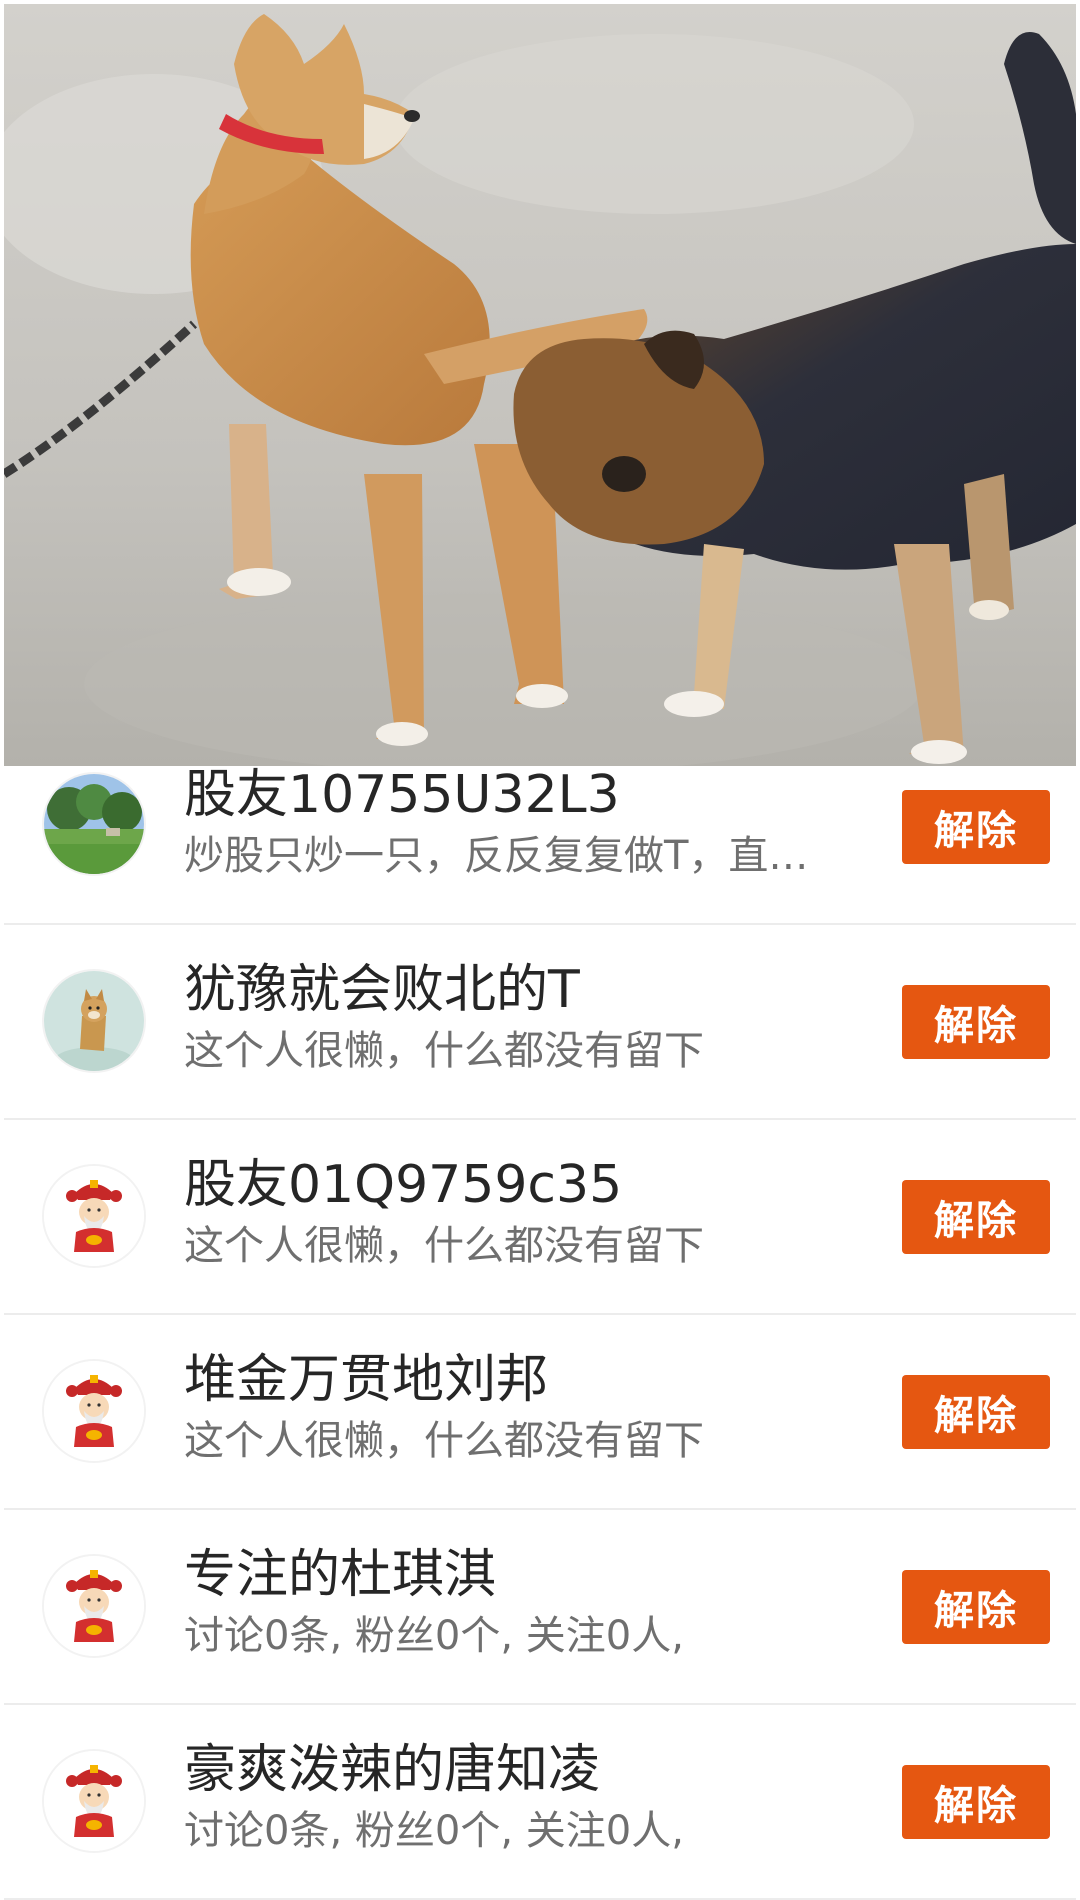 The width and height of the screenshot is (1080, 1900). I want to click on user-name: 股友01Q9759c35, so click(534, 1185).